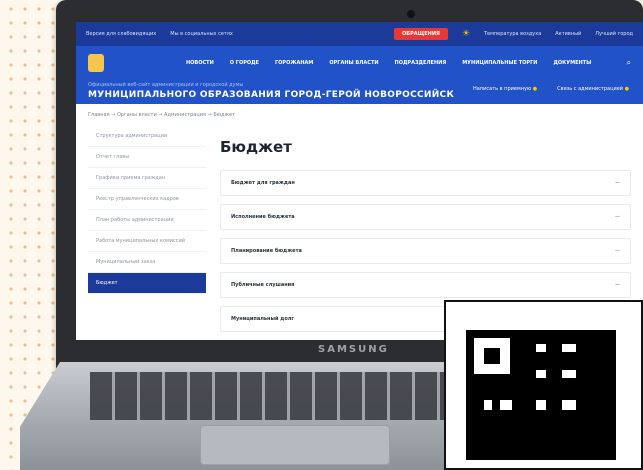 This screenshot has width=643, height=470. What do you see at coordinates (147, 241) in the screenshot?
I see `sidebar-item: Работа муниципальных комиссий` at bounding box center [147, 241].